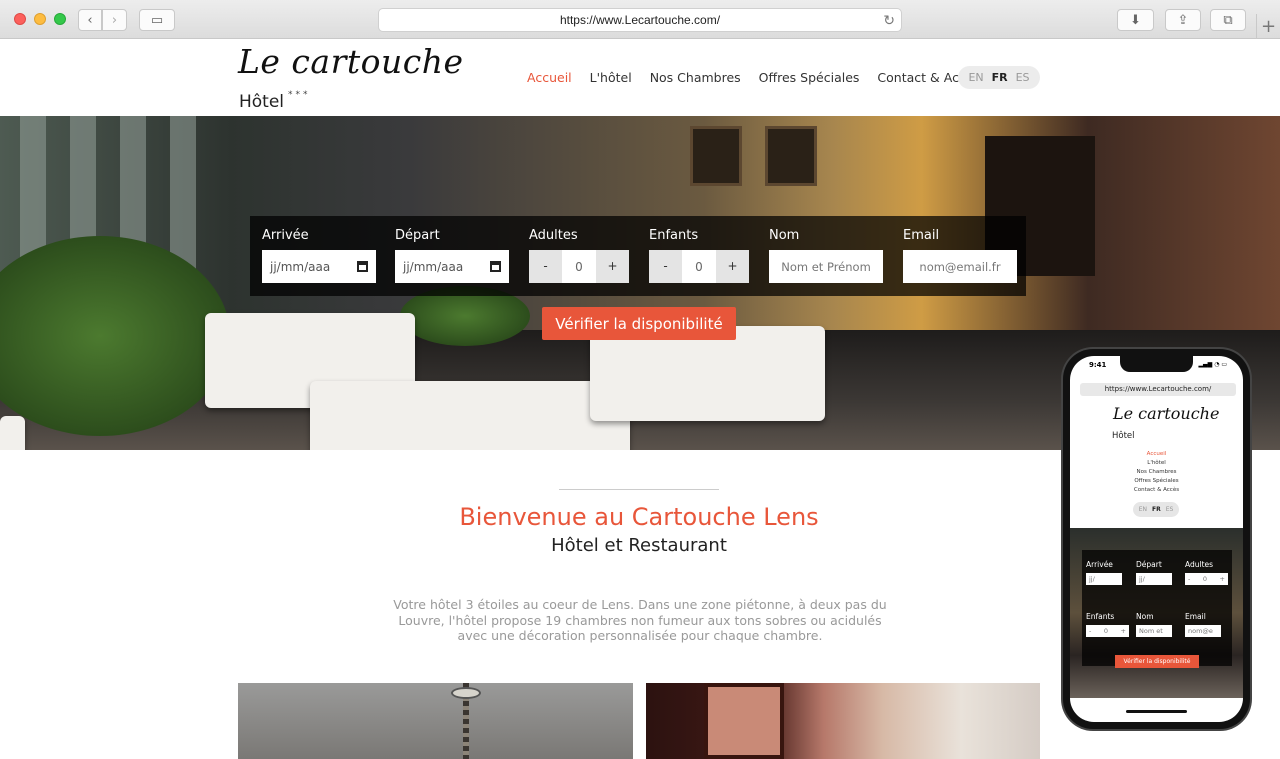 Image resolution: width=1280 pixels, height=759 pixels. I want to click on adultes-decrement-button: -, so click(545, 266).